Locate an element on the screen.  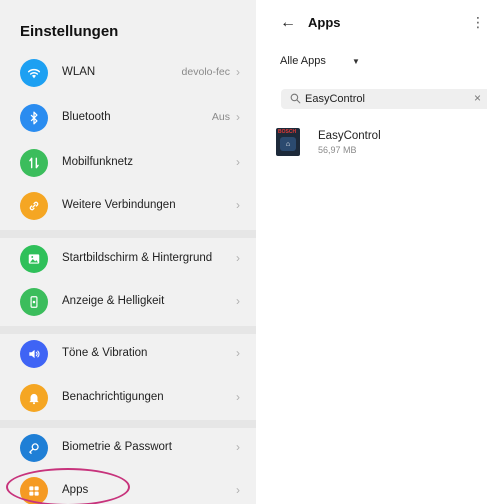
settings-item-label: Weitere Verbindungen is located at coordinates (119, 205).